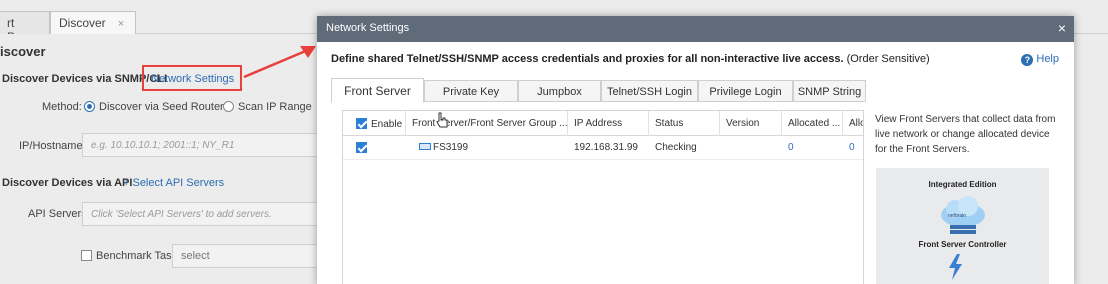 This screenshot has width=1108, height=284. What do you see at coordinates (853, 148) in the screenshot?
I see `allocated-count-link-2: 0` at bounding box center [853, 148].